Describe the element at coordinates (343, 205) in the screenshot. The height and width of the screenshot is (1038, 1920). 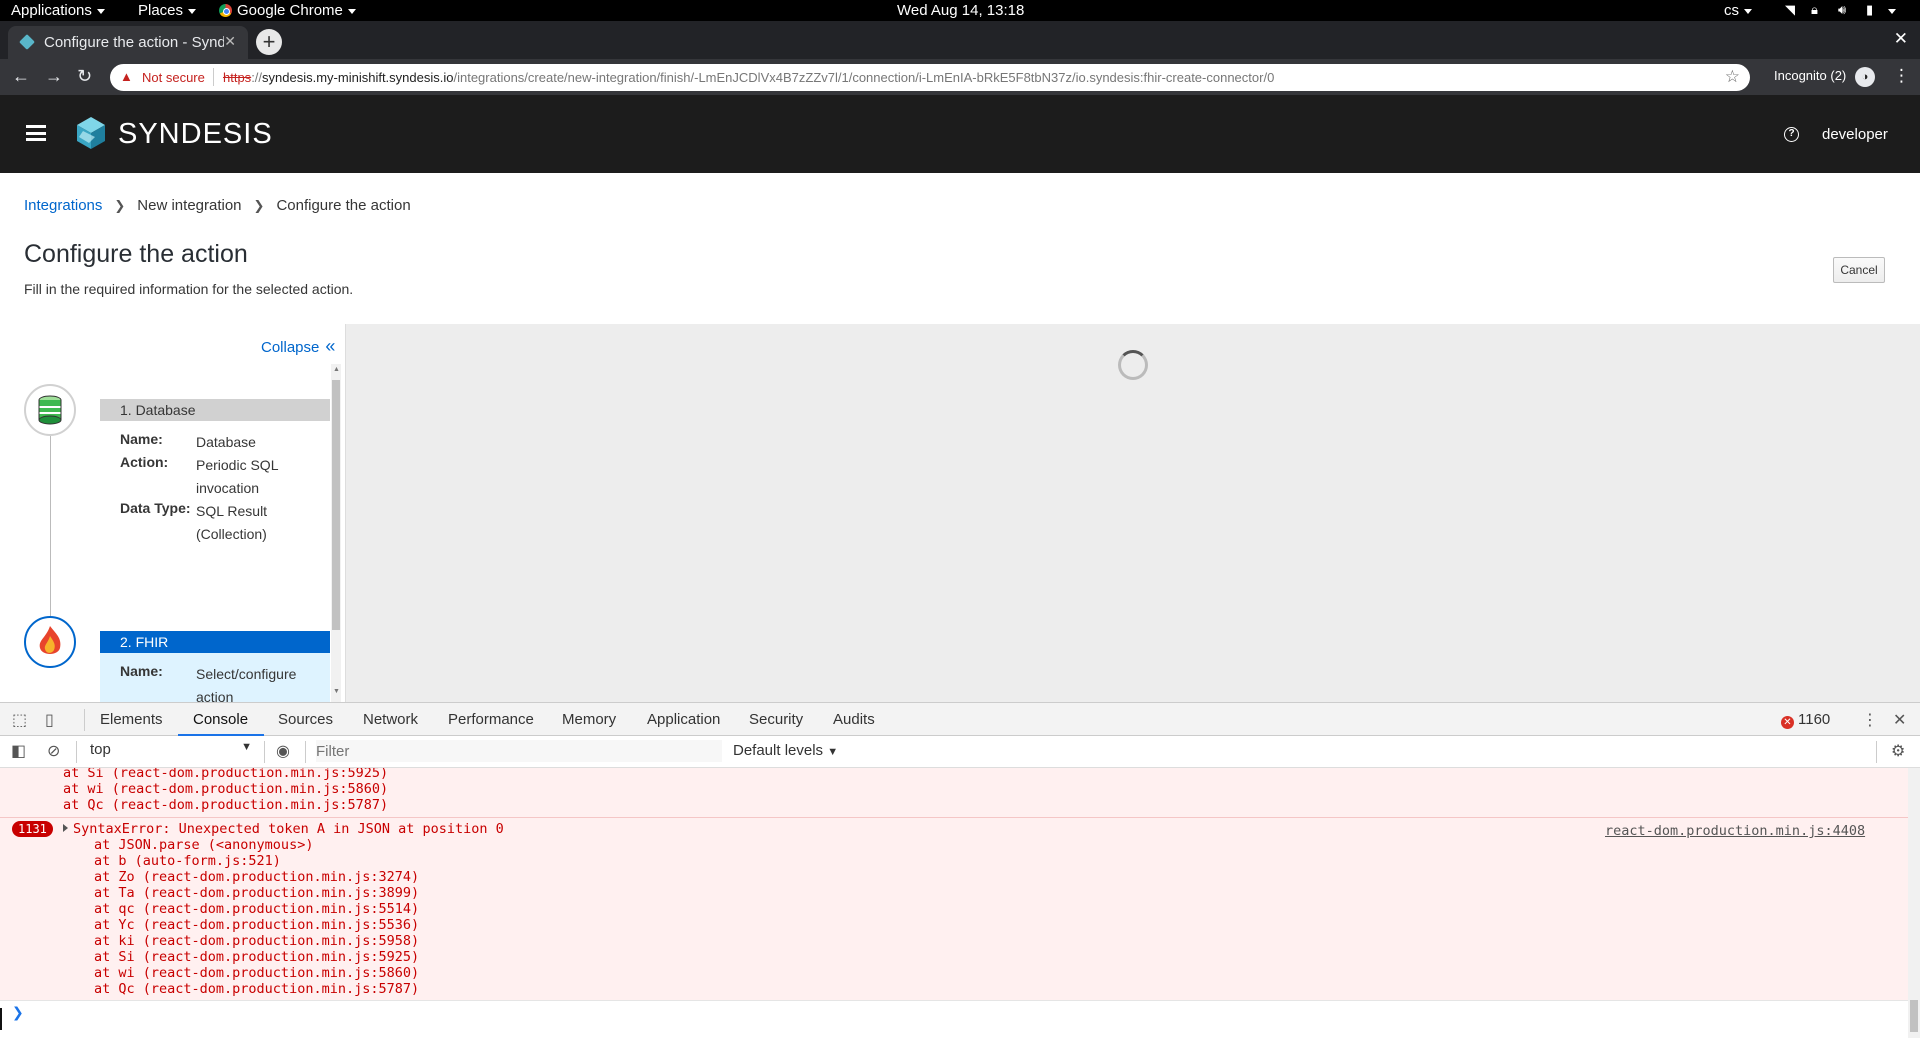
I see `breadcrumb-current: Configure the action` at that location.